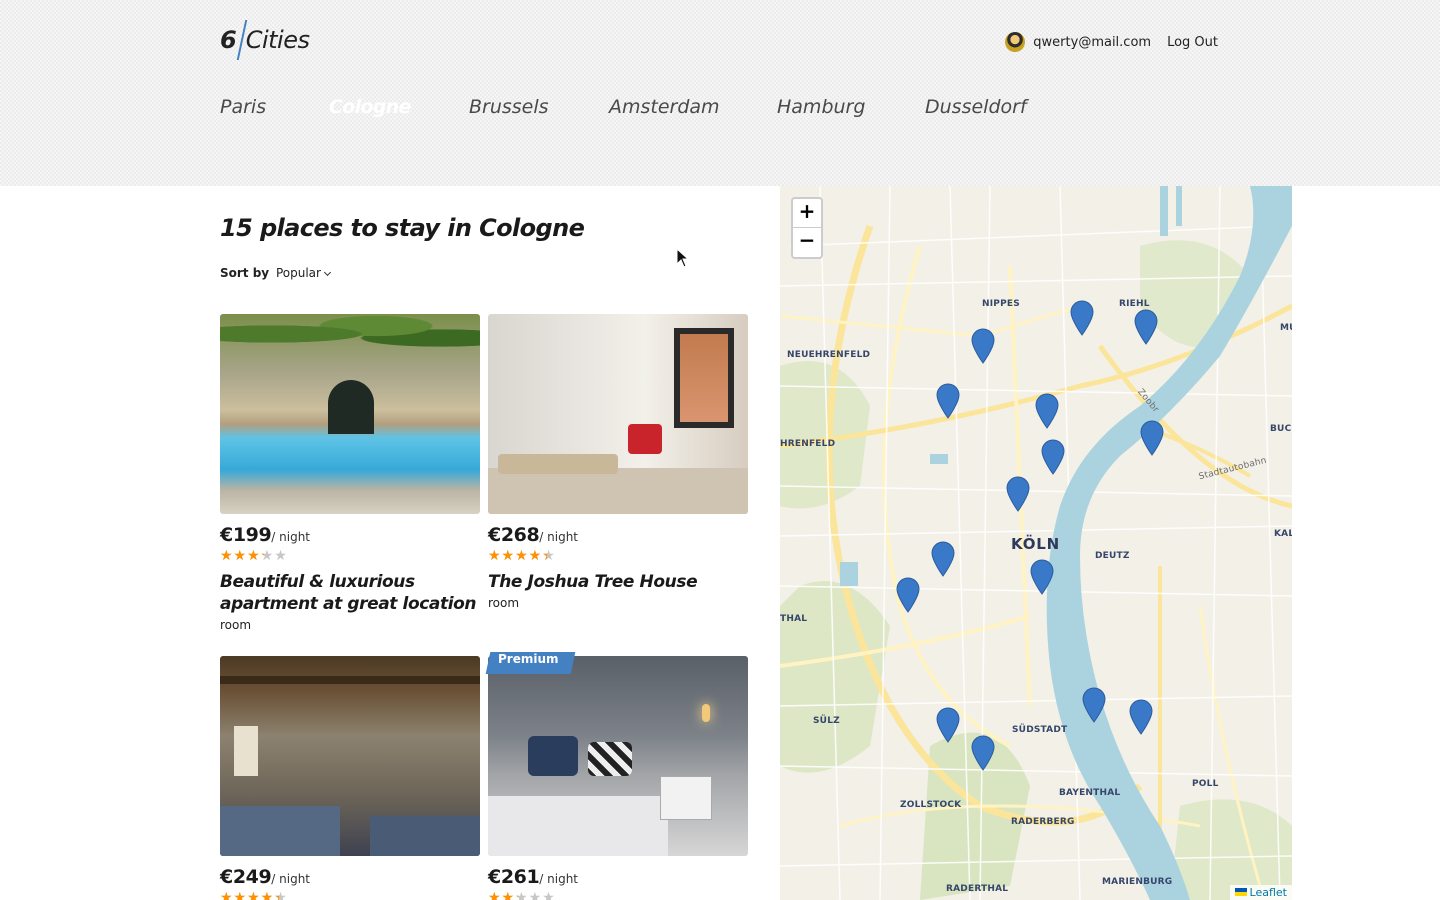  What do you see at coordinates (808, 444) in the screenshot?
I see `map-label-ehrenfeld: HRENFELD` at bounding box center [808, 444].